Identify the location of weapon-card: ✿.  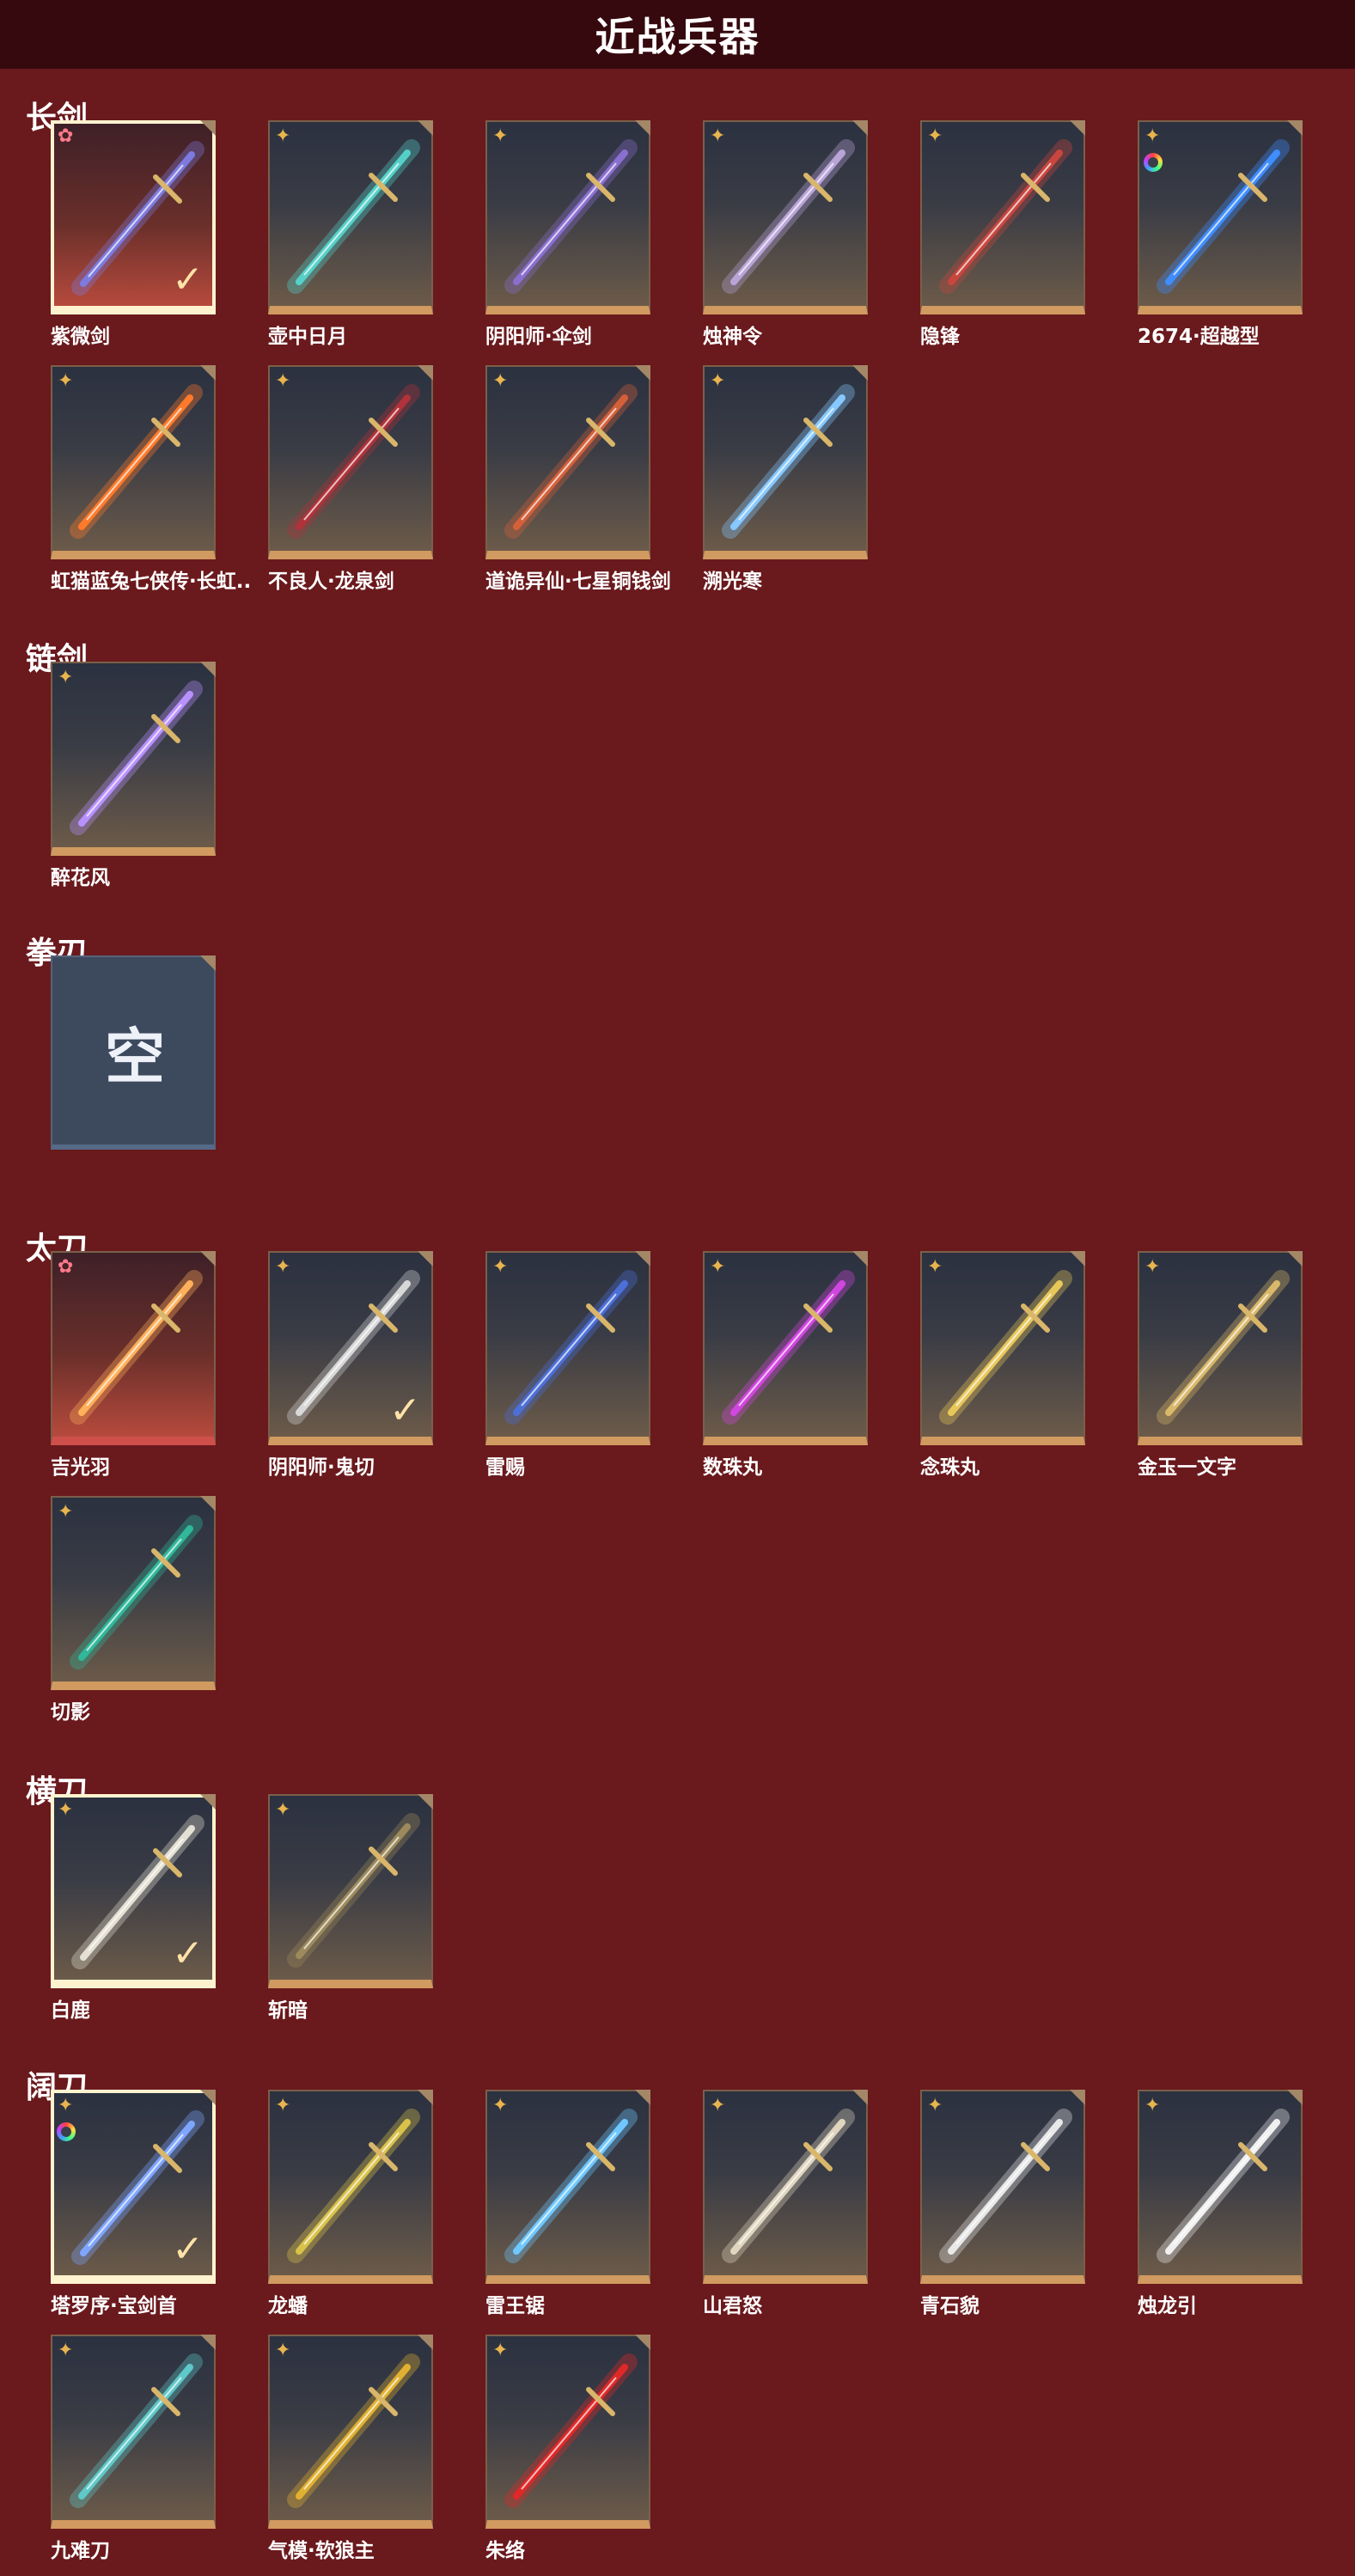
(133, 1348).